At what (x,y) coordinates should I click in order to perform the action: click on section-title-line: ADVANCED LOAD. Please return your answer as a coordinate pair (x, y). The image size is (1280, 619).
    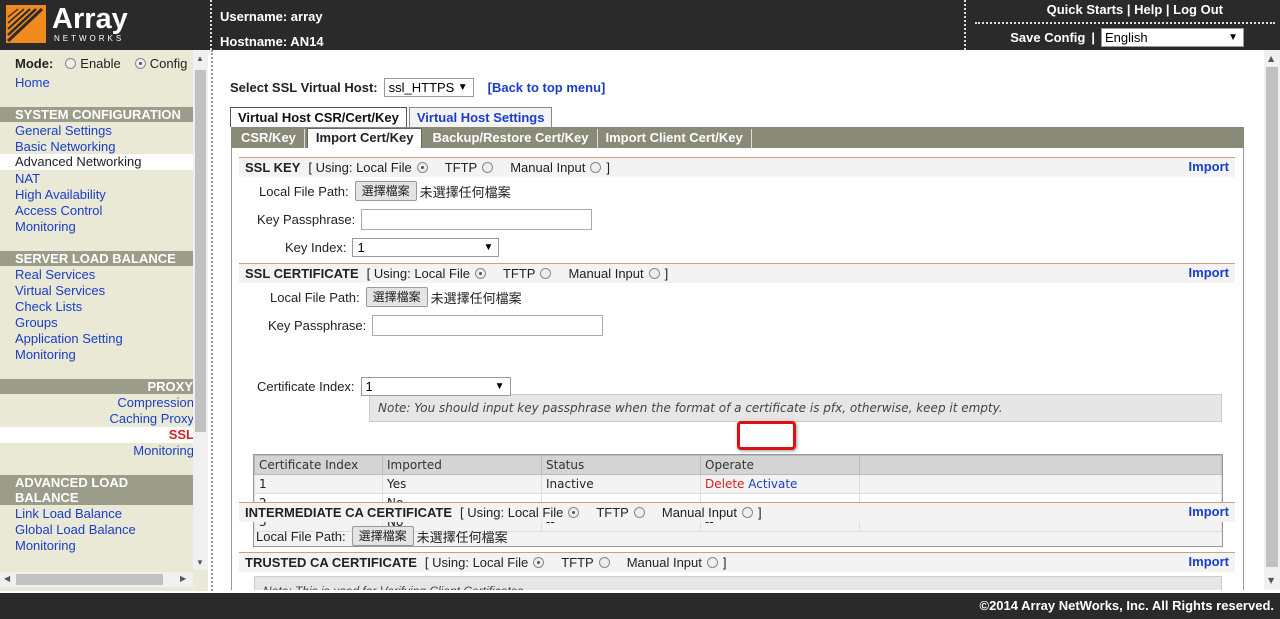
    Looking at the image, I should click on (72, 482).